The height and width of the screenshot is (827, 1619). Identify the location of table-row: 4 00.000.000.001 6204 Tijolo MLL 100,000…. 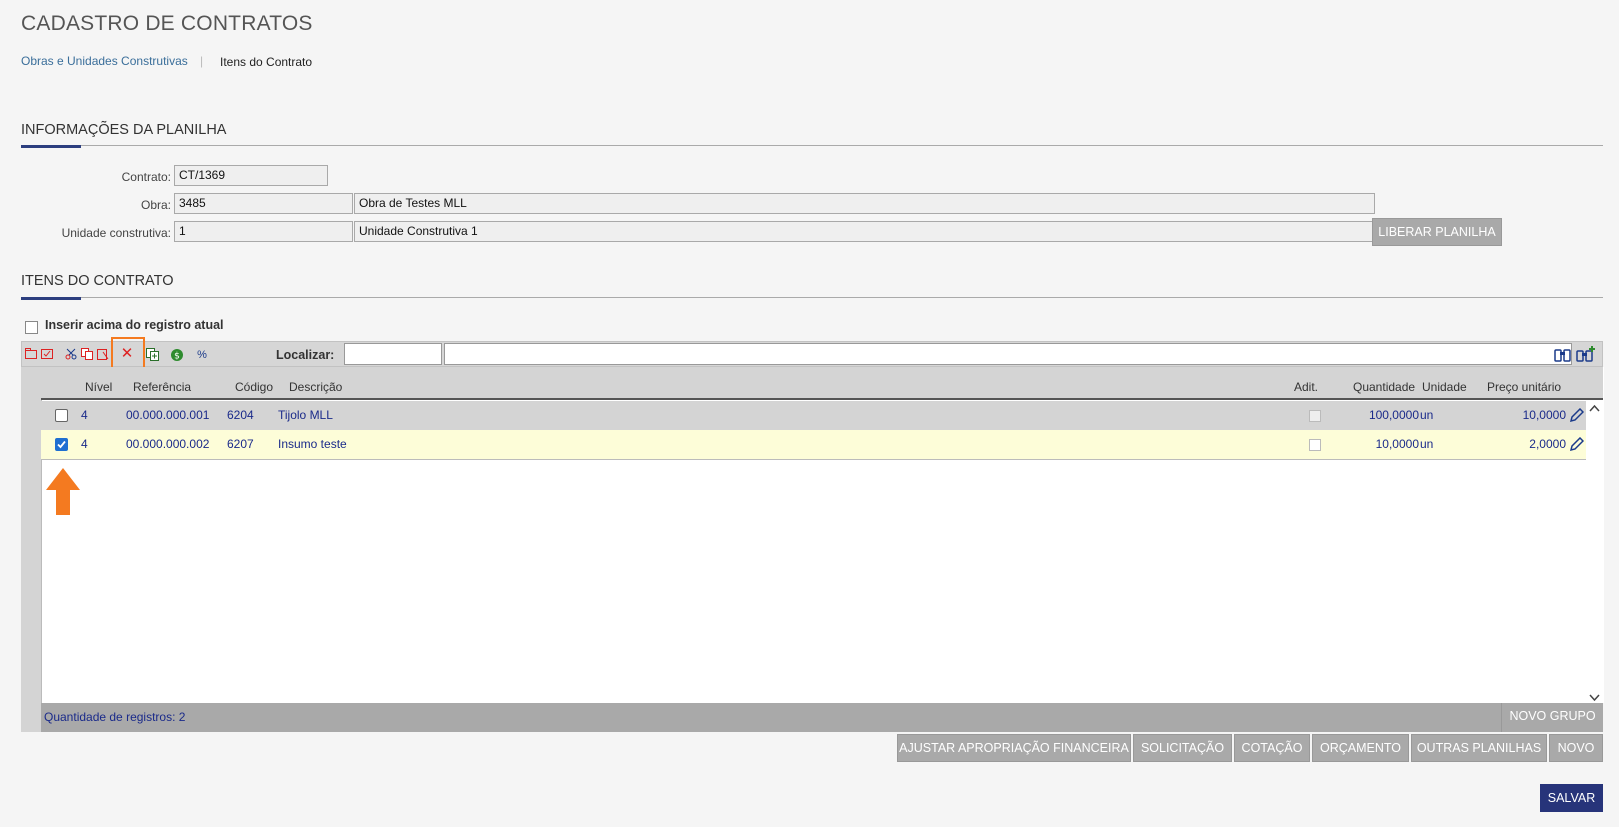
(813, 415).